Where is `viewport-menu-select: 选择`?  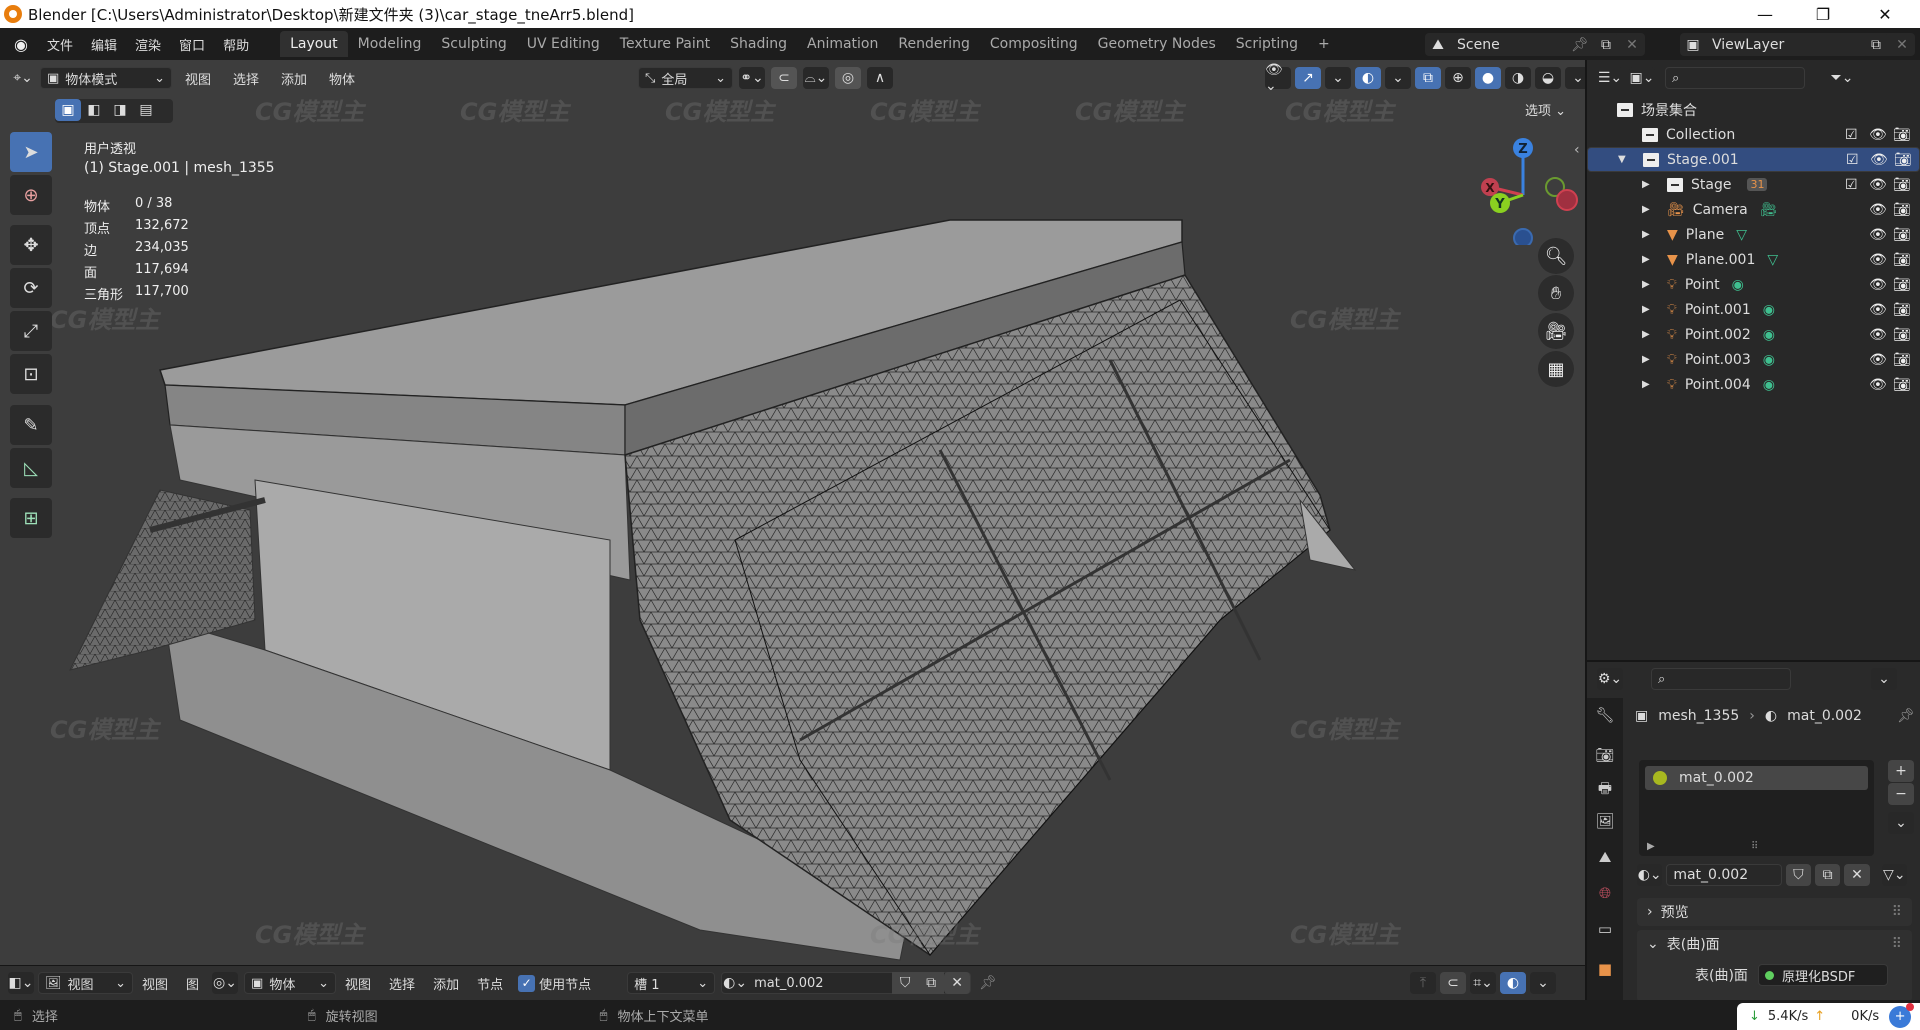
viewport-menu-select: 选择 is located at coordinates (246, 78).